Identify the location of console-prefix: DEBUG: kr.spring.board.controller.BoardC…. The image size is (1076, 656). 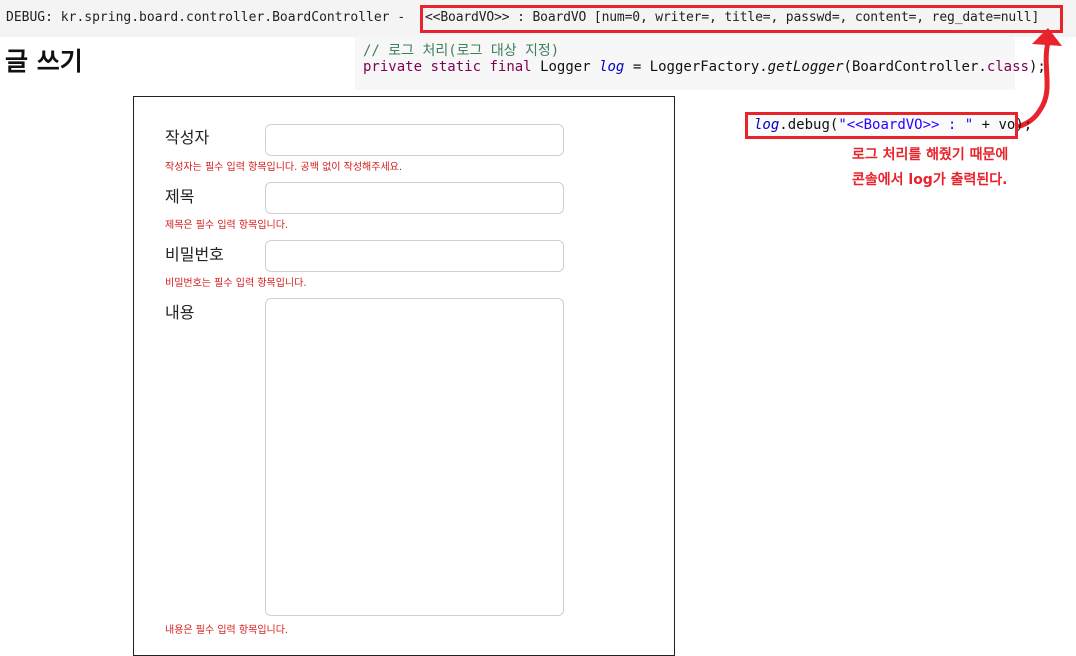
(206, 17).